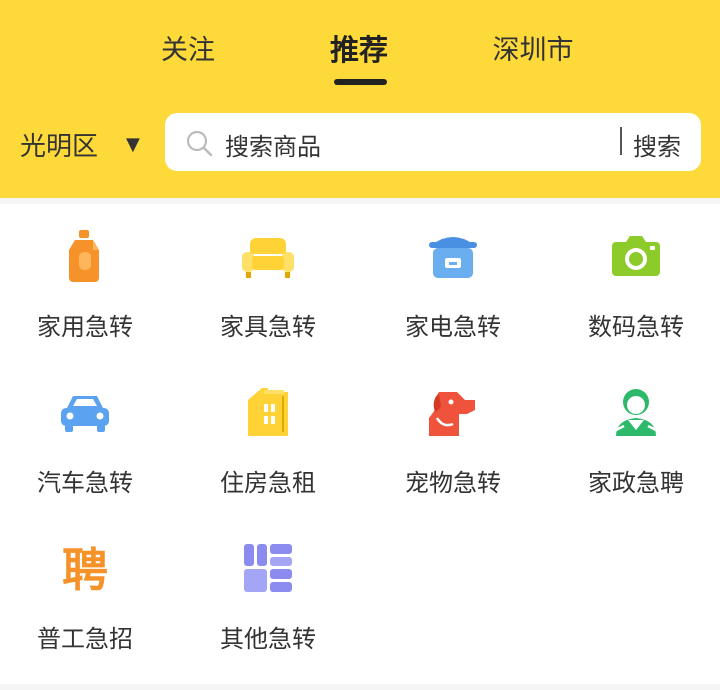  I want to click on bottom-divider, so click(360, 687).